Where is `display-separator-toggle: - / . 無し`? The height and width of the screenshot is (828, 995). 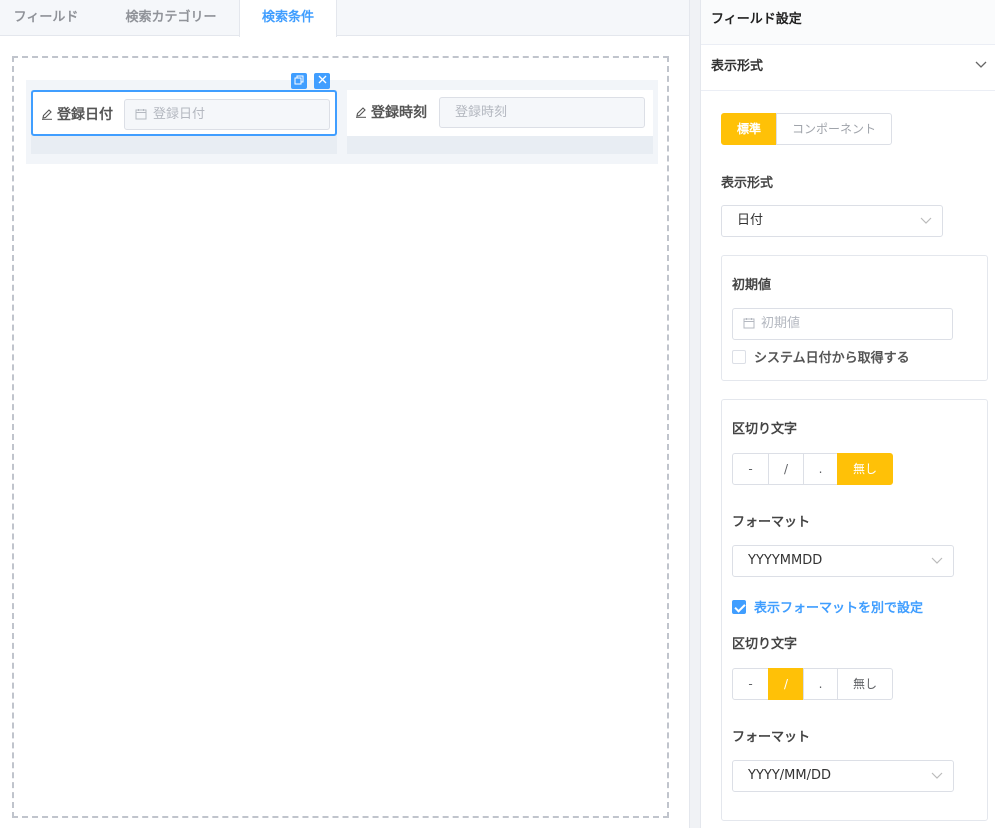
display-separator-toggle: - / . 無し is located at coordinates (812, 684).